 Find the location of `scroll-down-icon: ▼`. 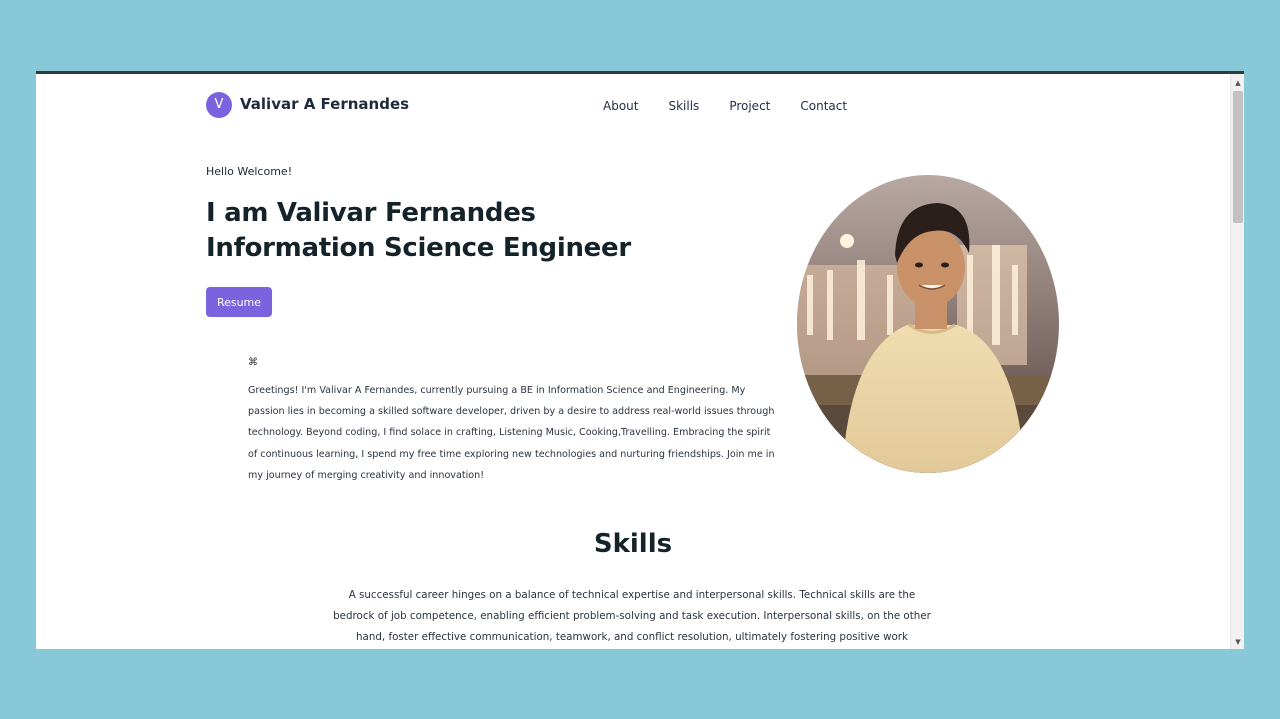

scroll-down-icon: ▼ is located at coordinates (1237, 642).